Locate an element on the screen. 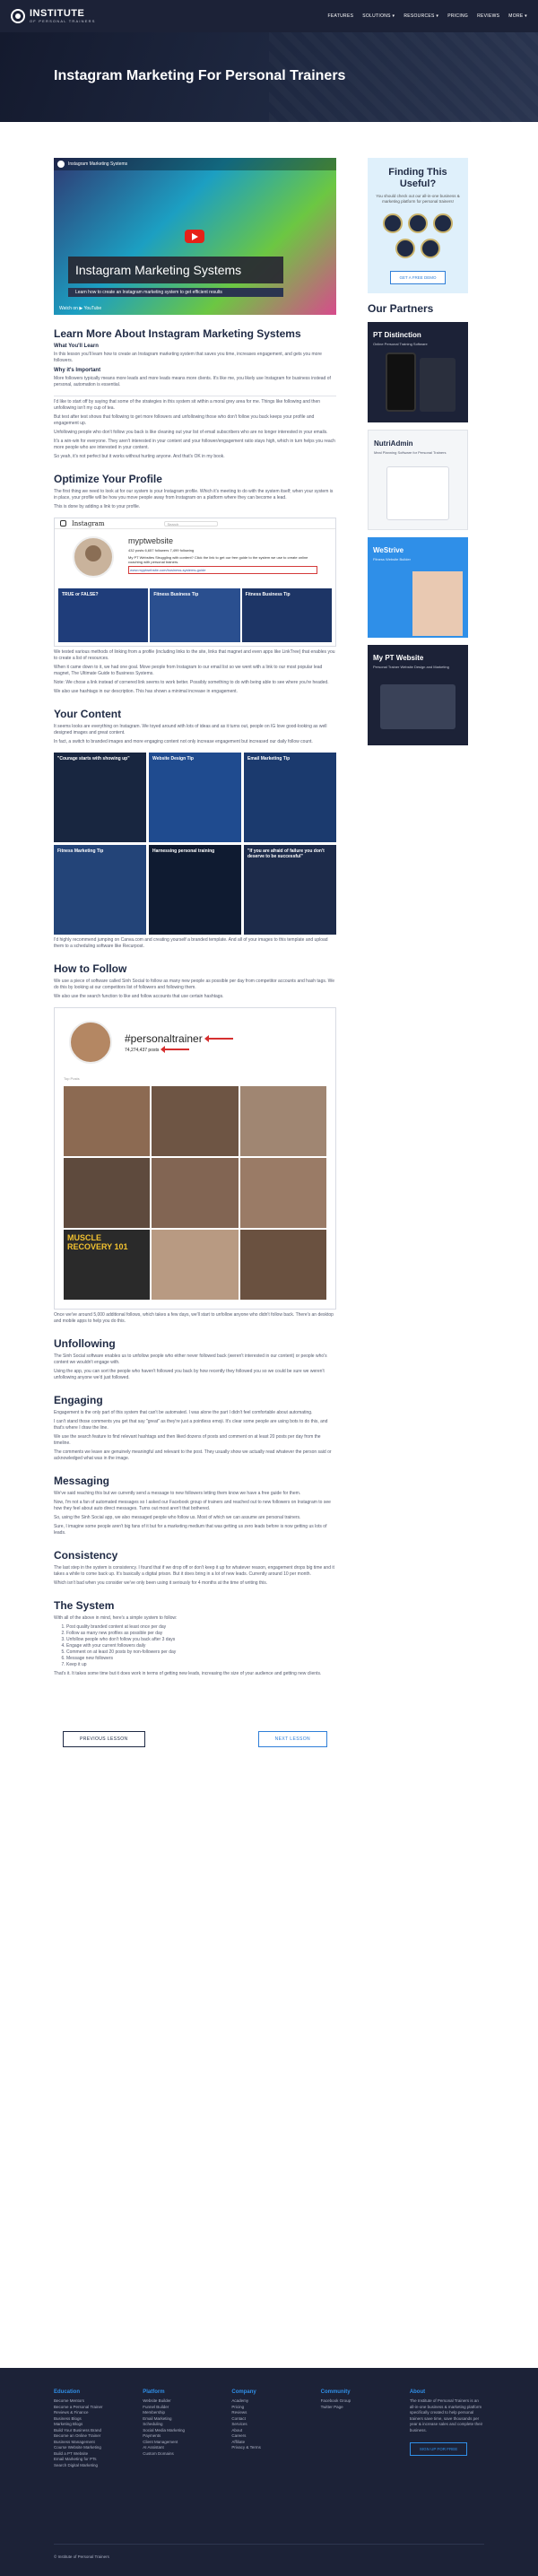  system-step: Engage with your current followers daily is located at coordinates (201, 1646).